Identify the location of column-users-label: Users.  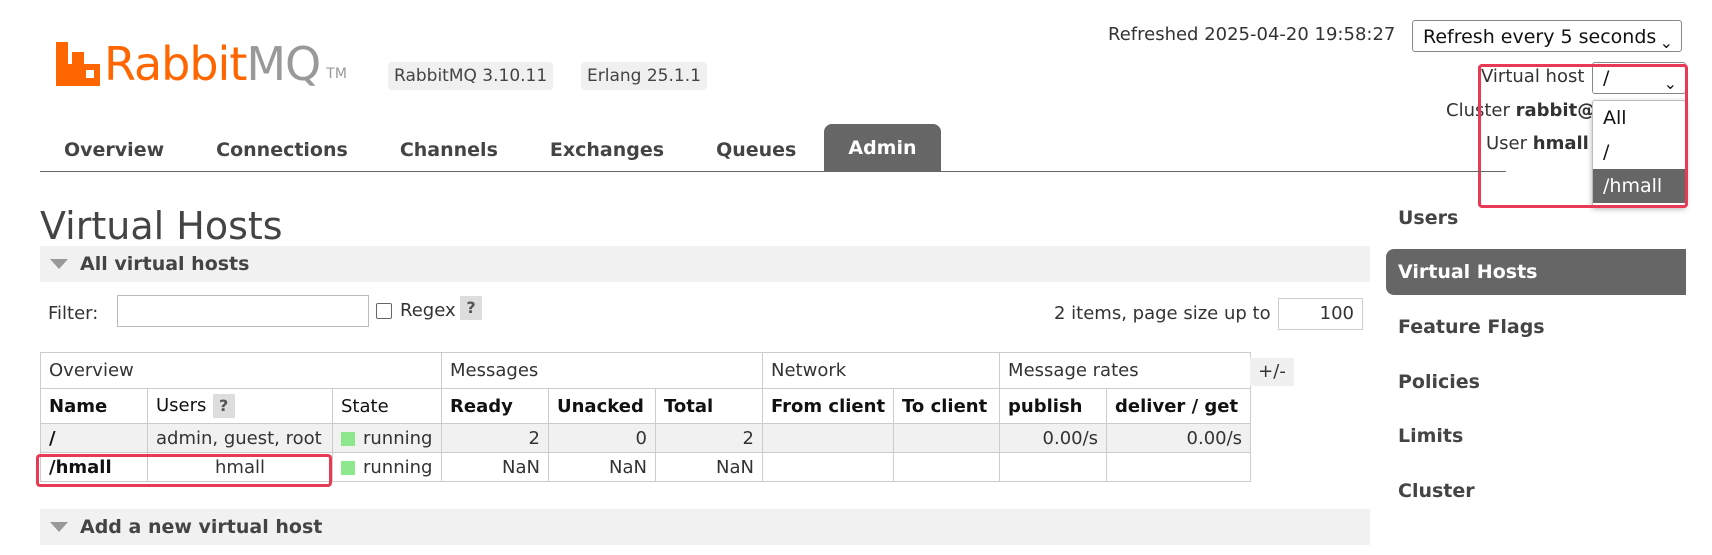
(181, 405).